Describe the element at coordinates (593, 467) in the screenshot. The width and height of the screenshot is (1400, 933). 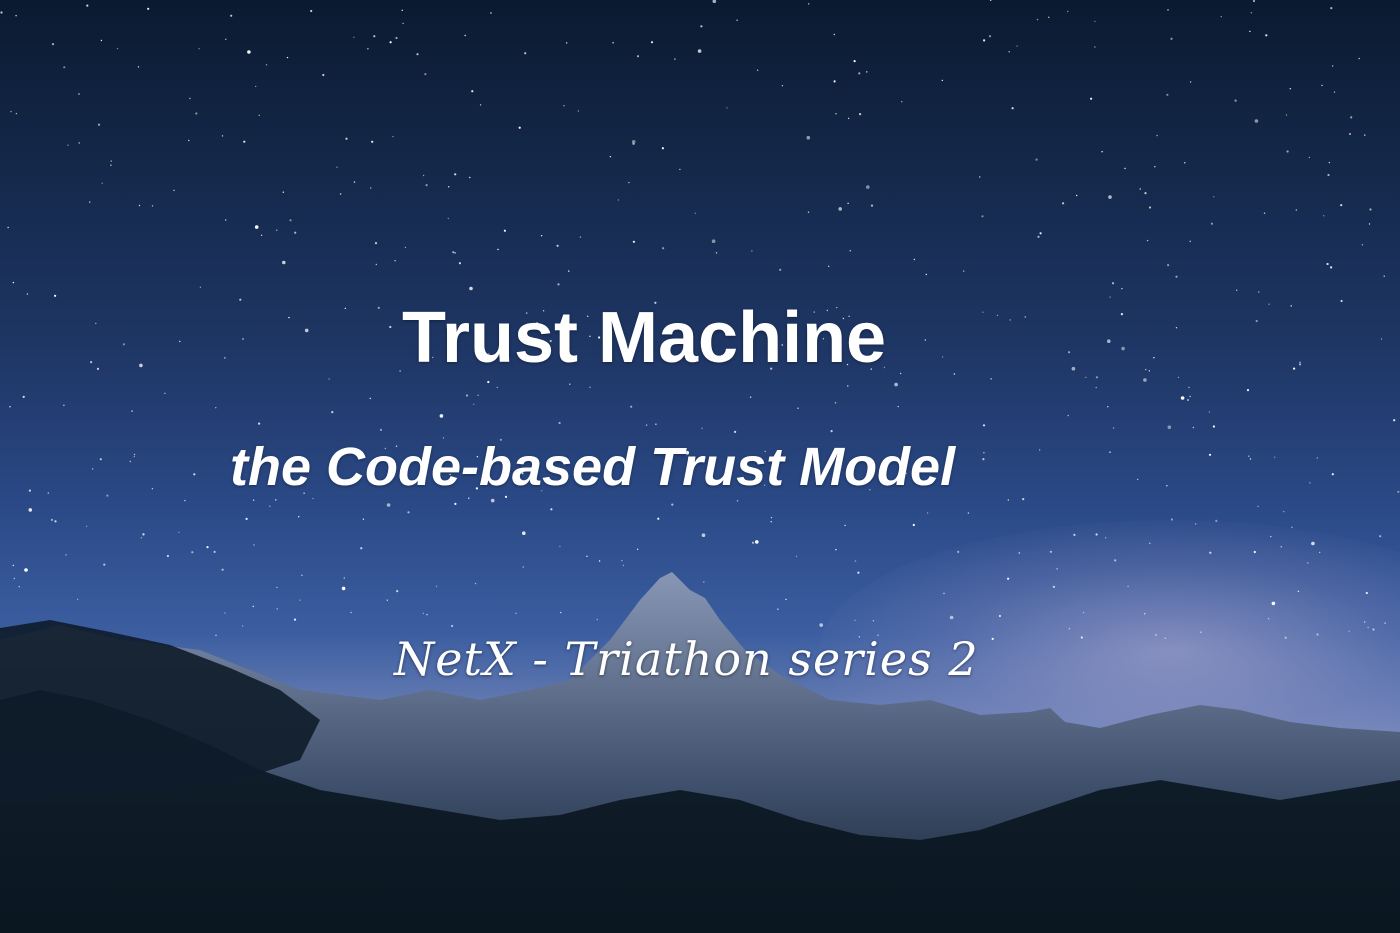
I see `page-subtitle: the Code-based Trust Model` at that location.